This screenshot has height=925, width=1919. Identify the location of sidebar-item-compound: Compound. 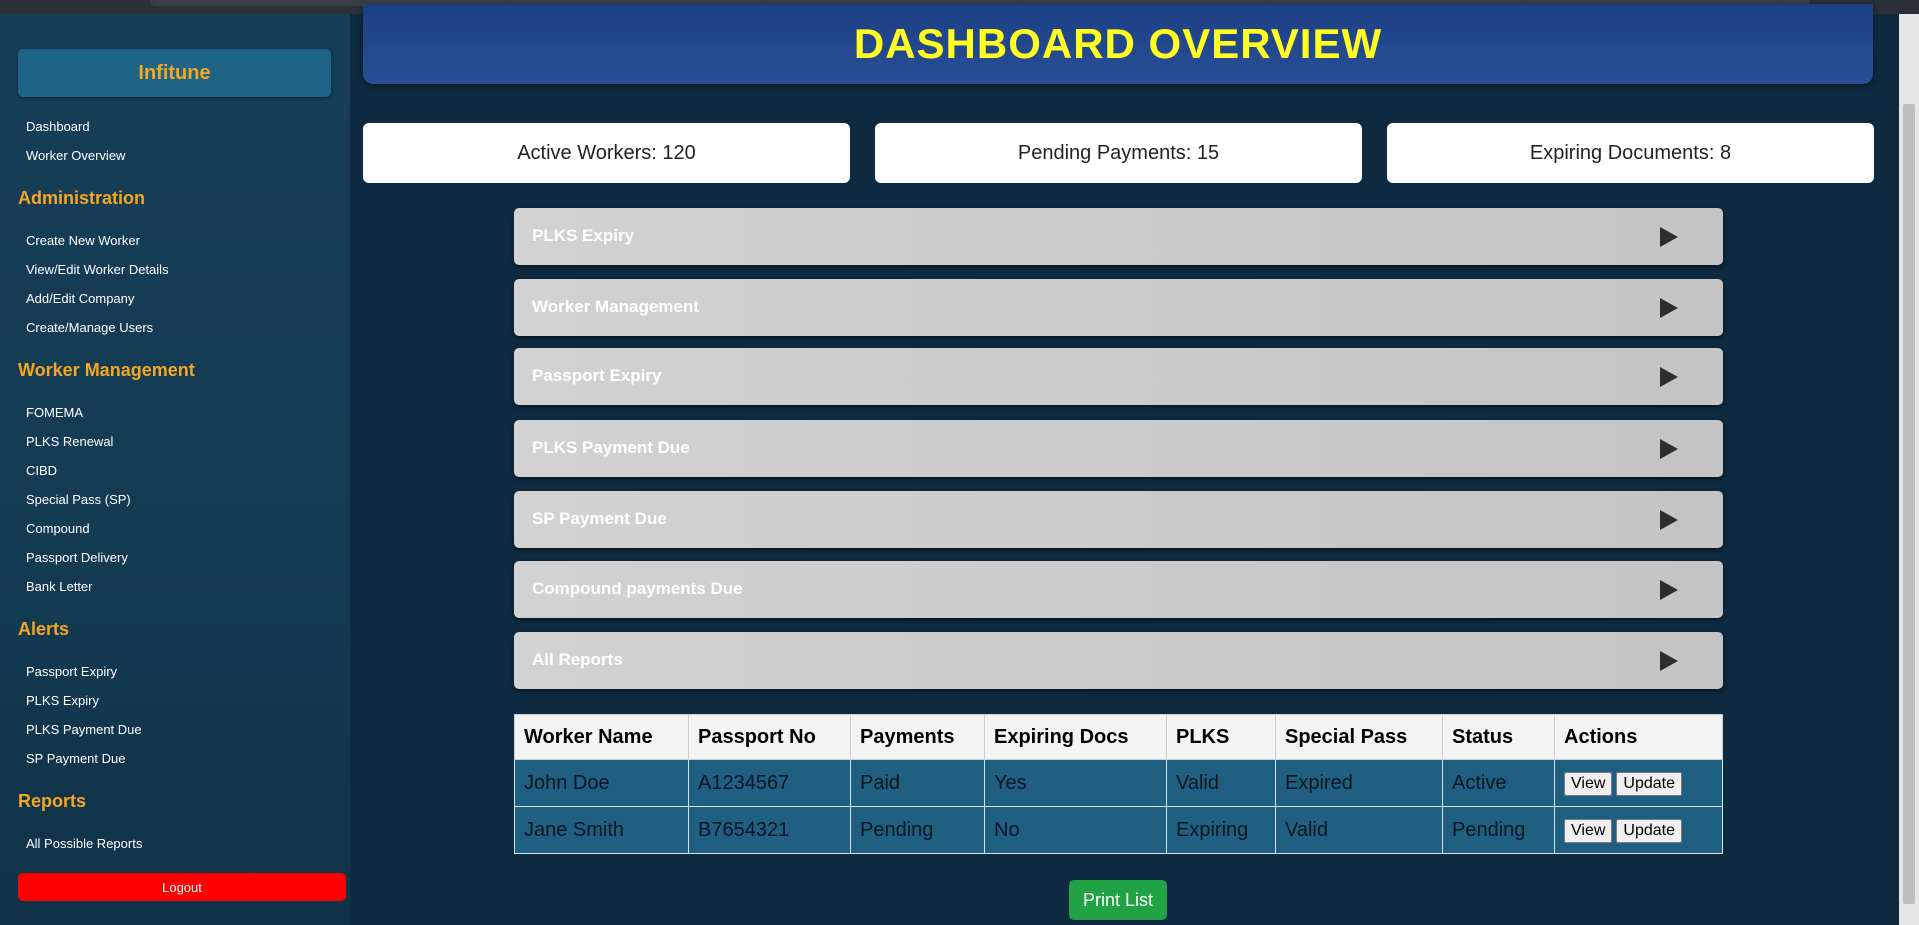
(58, 528).